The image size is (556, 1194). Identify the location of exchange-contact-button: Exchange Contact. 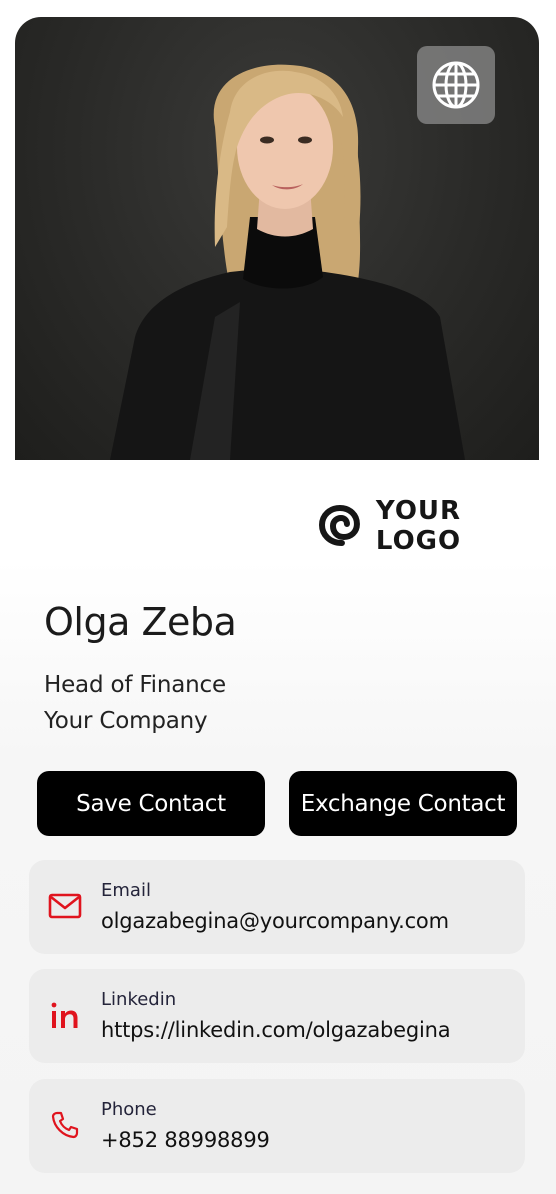
(403, 803).